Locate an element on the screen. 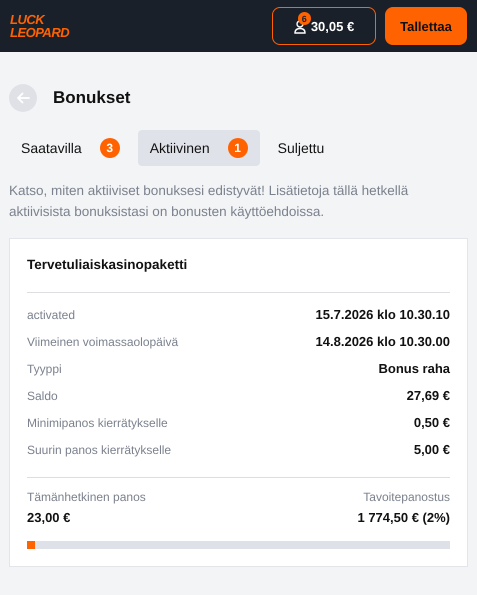  detail-label: Tyyppi is located at coordinates (44, 369).